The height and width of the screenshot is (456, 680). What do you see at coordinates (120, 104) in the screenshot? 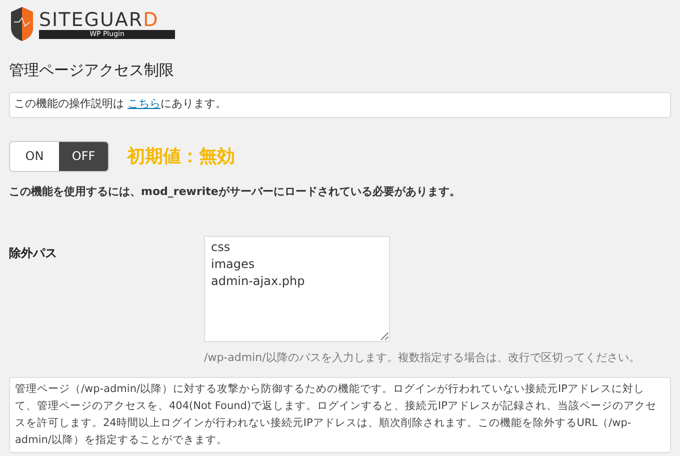
I see `notice-text: この機能の操作説明は こちら にあります。` at bounding box center [120, 104].